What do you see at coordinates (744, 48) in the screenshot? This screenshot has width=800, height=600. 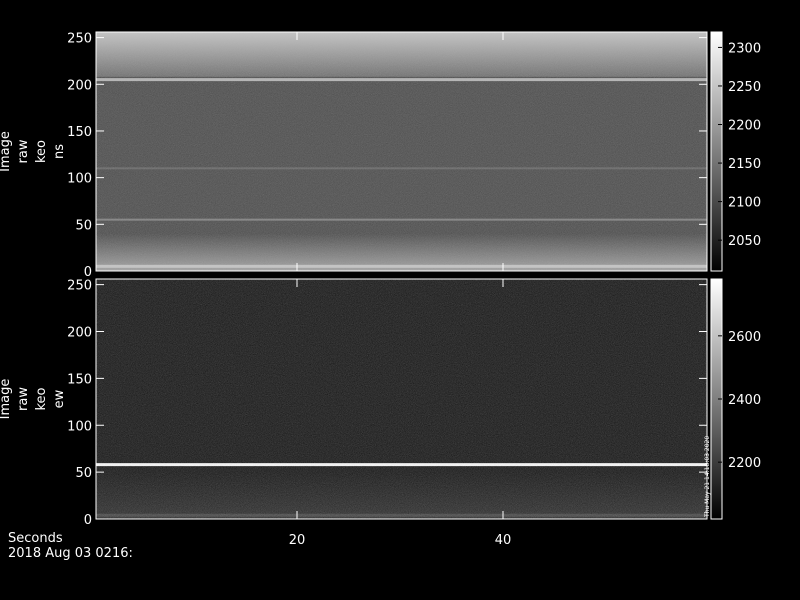 I see `colorbar-tick-label: 2300` at bounding box center [744, 48].